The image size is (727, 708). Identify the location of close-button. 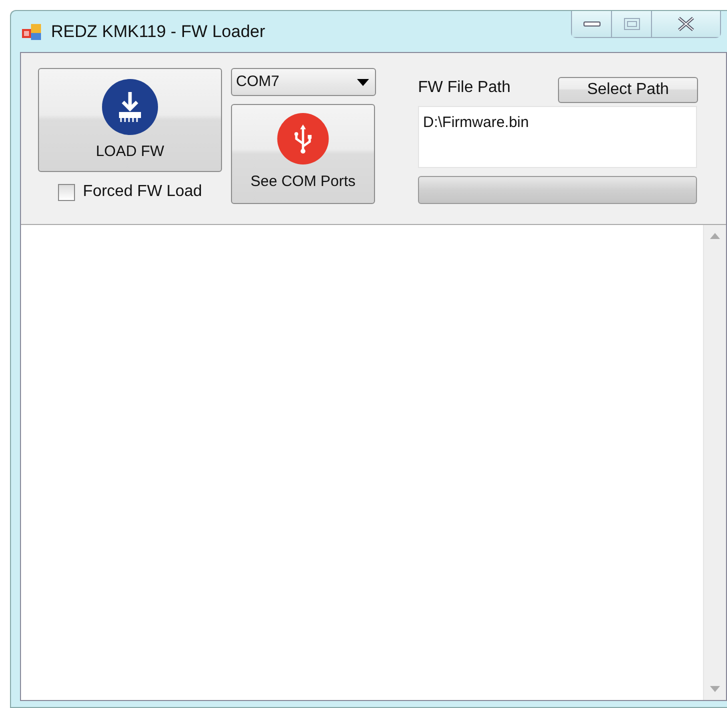
(686, 24).